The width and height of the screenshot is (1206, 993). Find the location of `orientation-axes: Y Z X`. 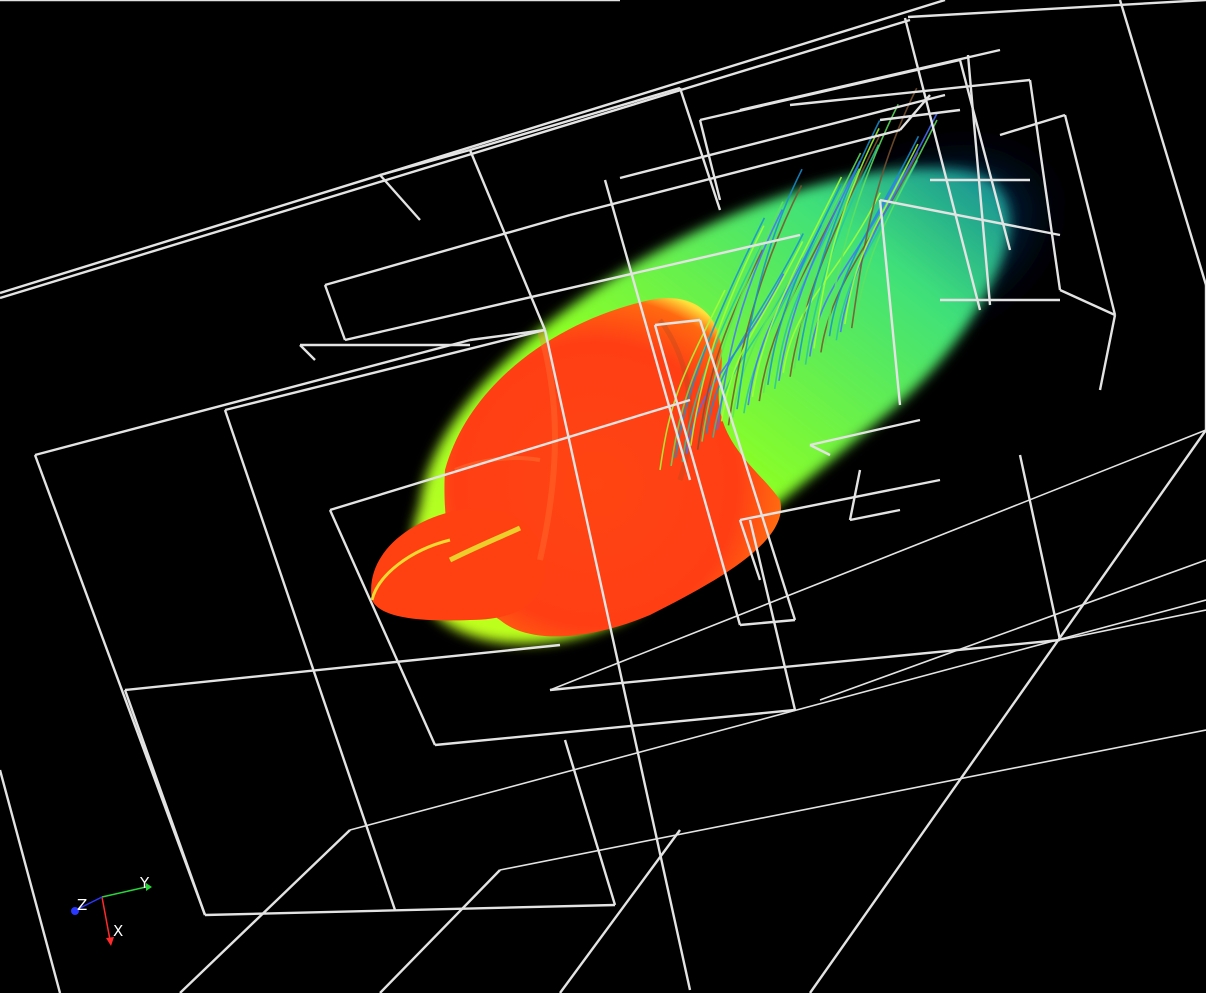

orientation-axes: Y Z X is located at coordinates (111, 910).